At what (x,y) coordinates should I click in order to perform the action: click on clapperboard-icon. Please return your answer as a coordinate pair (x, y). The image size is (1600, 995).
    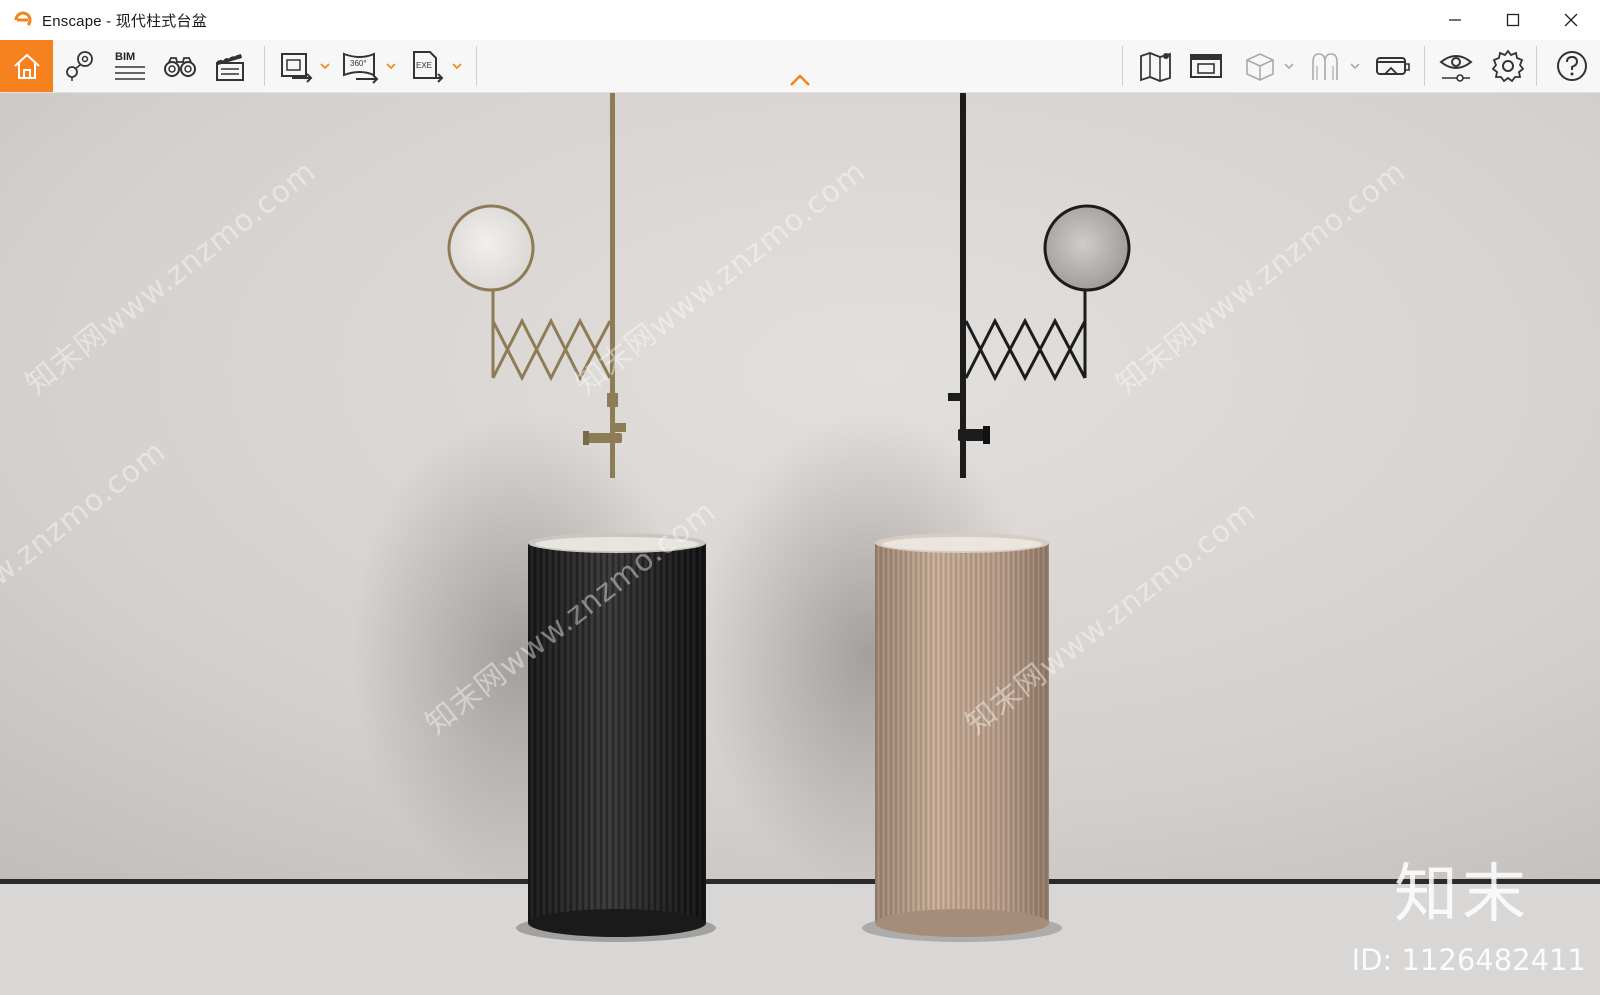
    Looking at the image, I should click on (230, 66).